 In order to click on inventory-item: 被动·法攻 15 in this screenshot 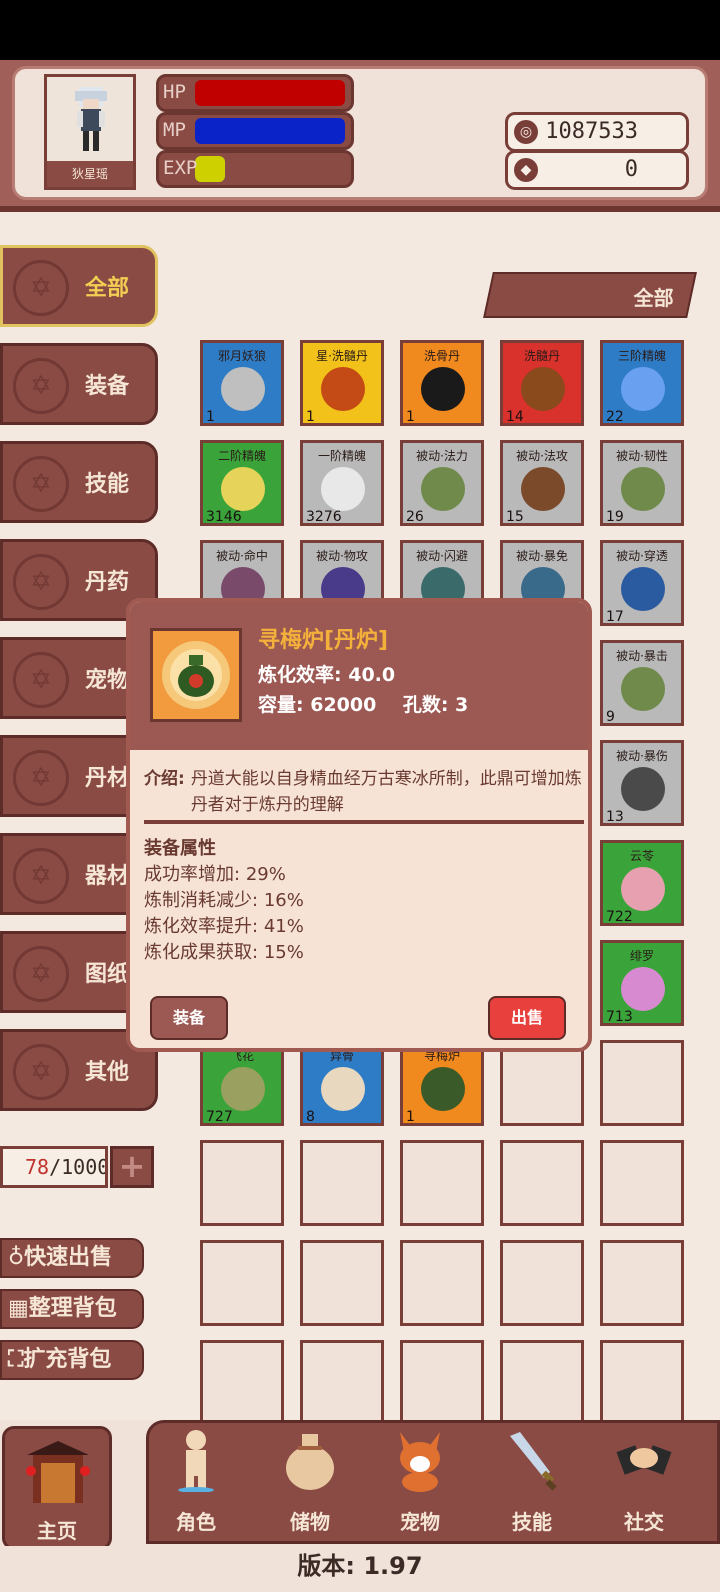, I will do `click(542, 483)`.